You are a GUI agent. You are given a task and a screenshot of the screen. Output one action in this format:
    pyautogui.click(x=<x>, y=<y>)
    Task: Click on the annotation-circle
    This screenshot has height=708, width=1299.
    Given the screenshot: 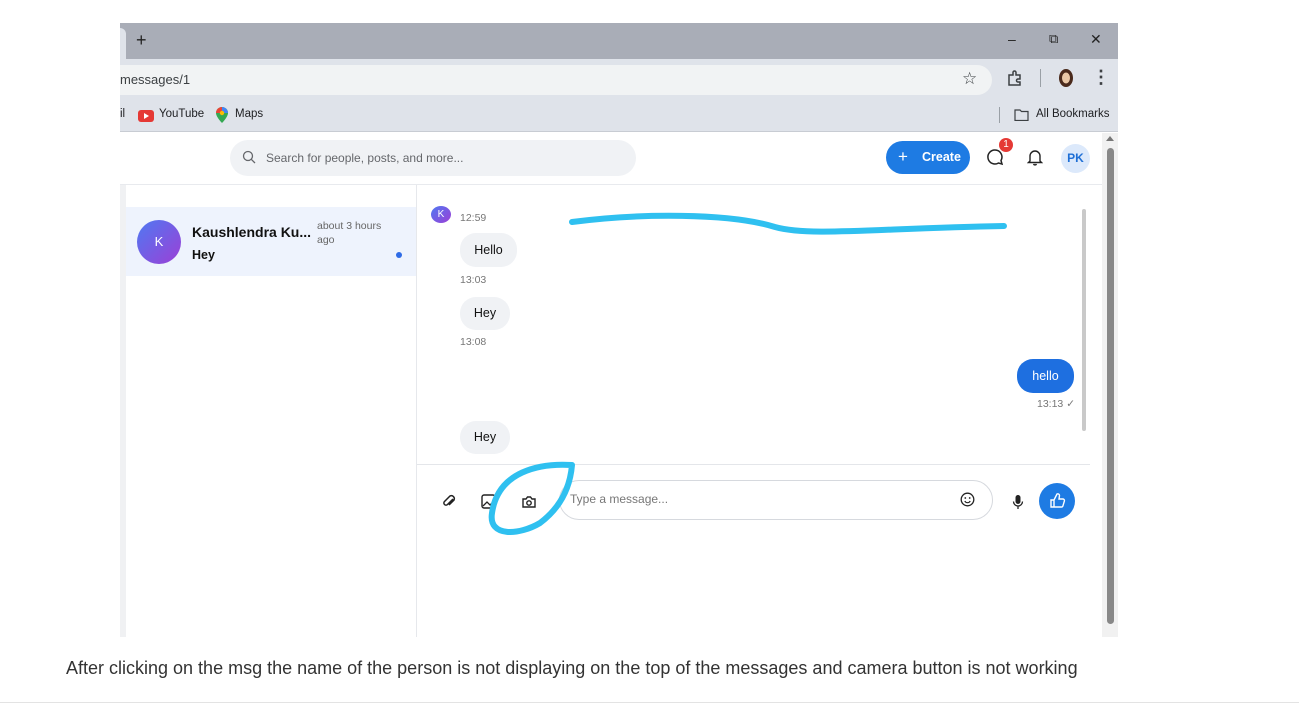 What is the action you would take?
    pyautogui.click(x=531, y=498)
    